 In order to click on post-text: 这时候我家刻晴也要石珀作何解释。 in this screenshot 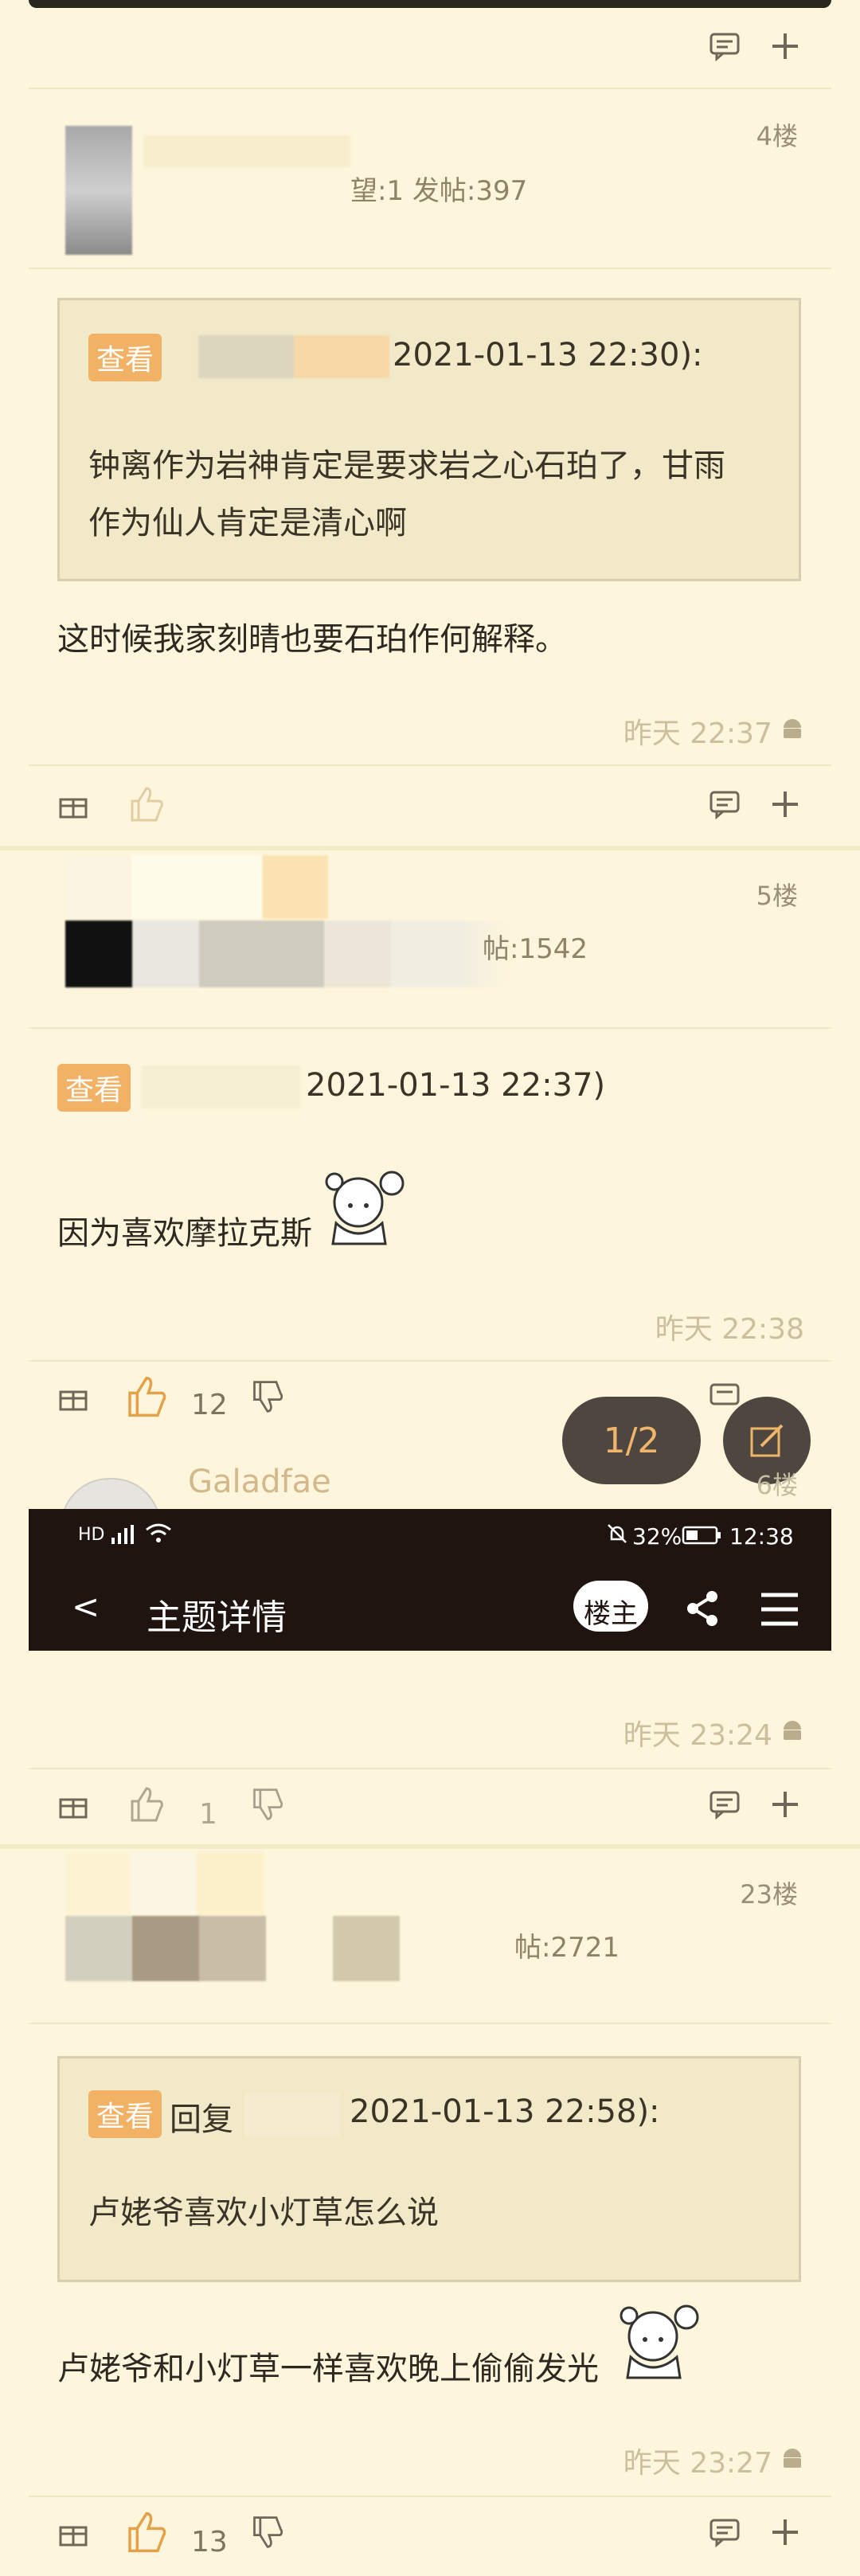, I will do `click(312, 639)`.